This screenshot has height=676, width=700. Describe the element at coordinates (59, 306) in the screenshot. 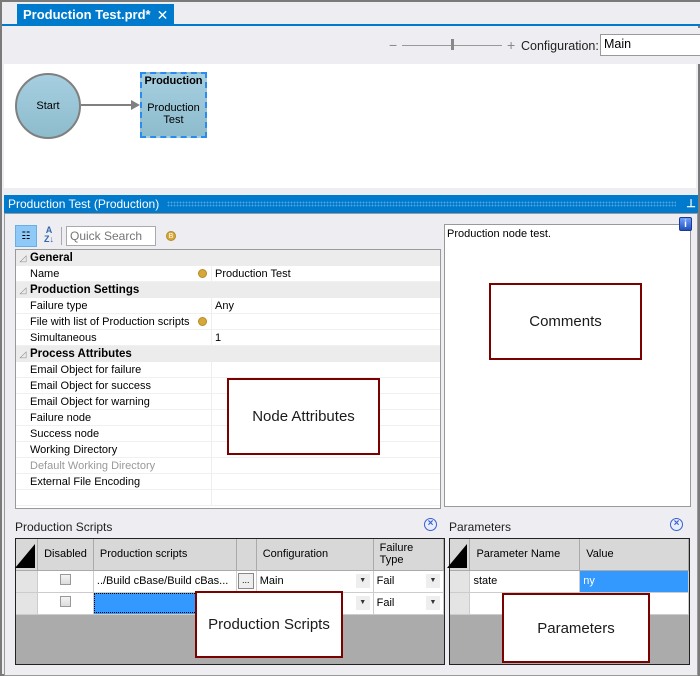

I see `property-name-text: Failure type` at that location.